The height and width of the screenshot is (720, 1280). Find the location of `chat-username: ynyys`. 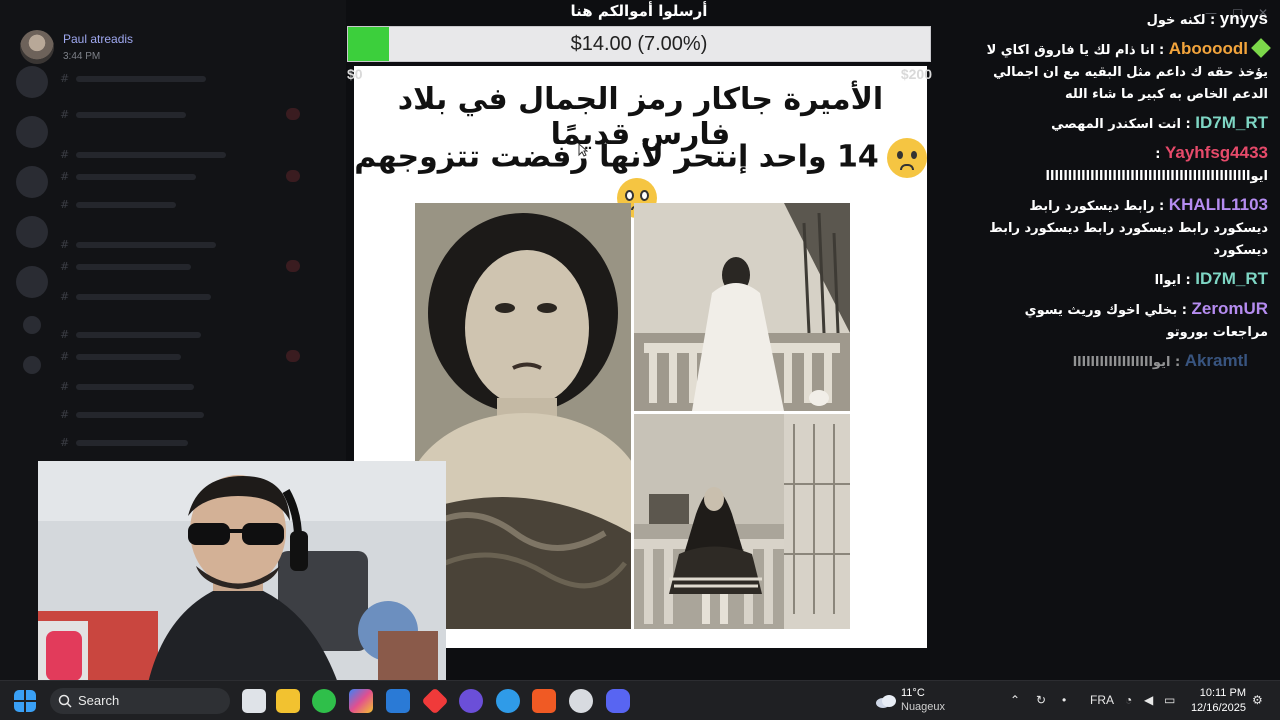

chat-username: ynyys is located at coordinates (1244, 18).